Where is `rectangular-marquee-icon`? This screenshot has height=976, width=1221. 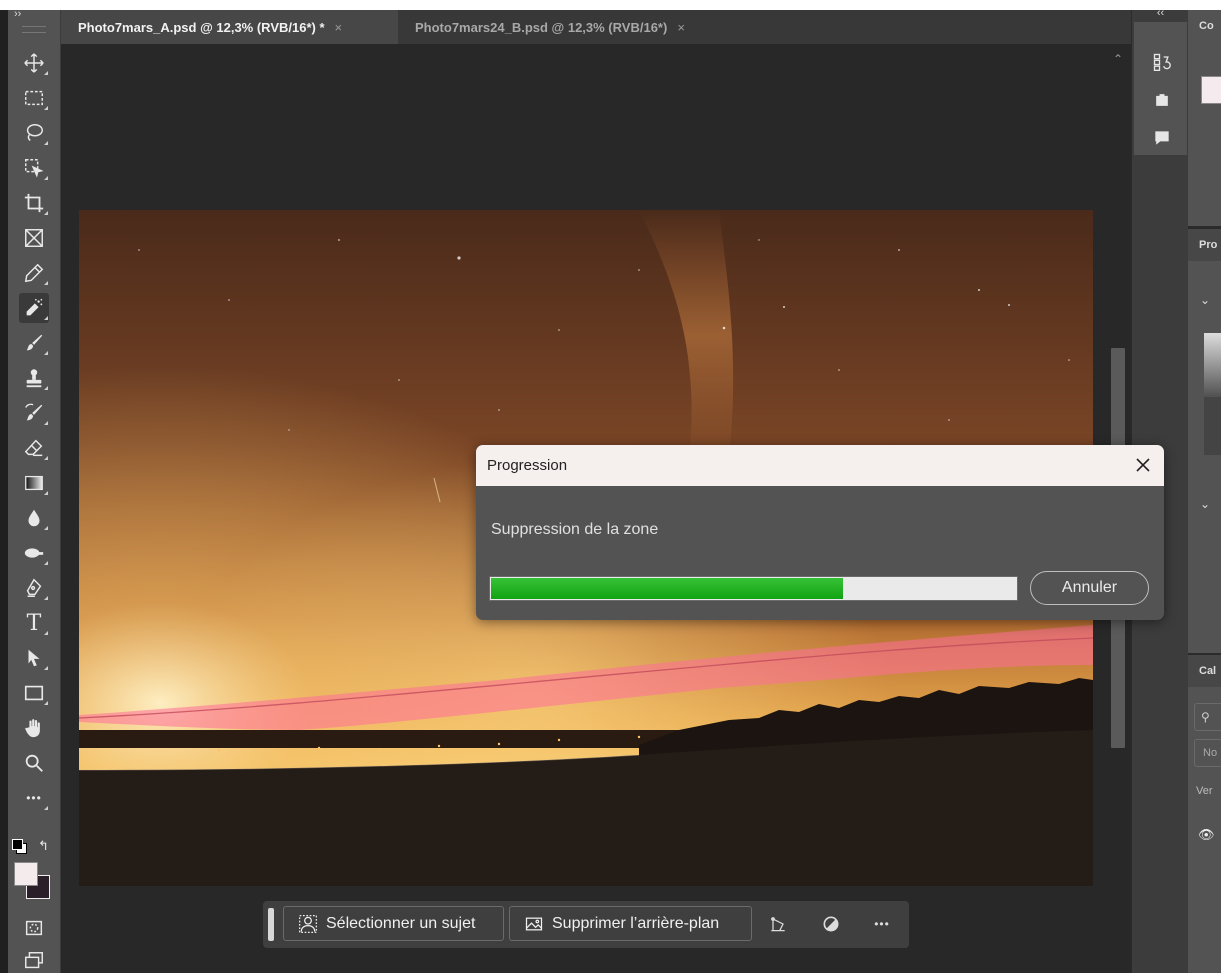
rectangular-marquee-icon is located at coordinates (34, 98).